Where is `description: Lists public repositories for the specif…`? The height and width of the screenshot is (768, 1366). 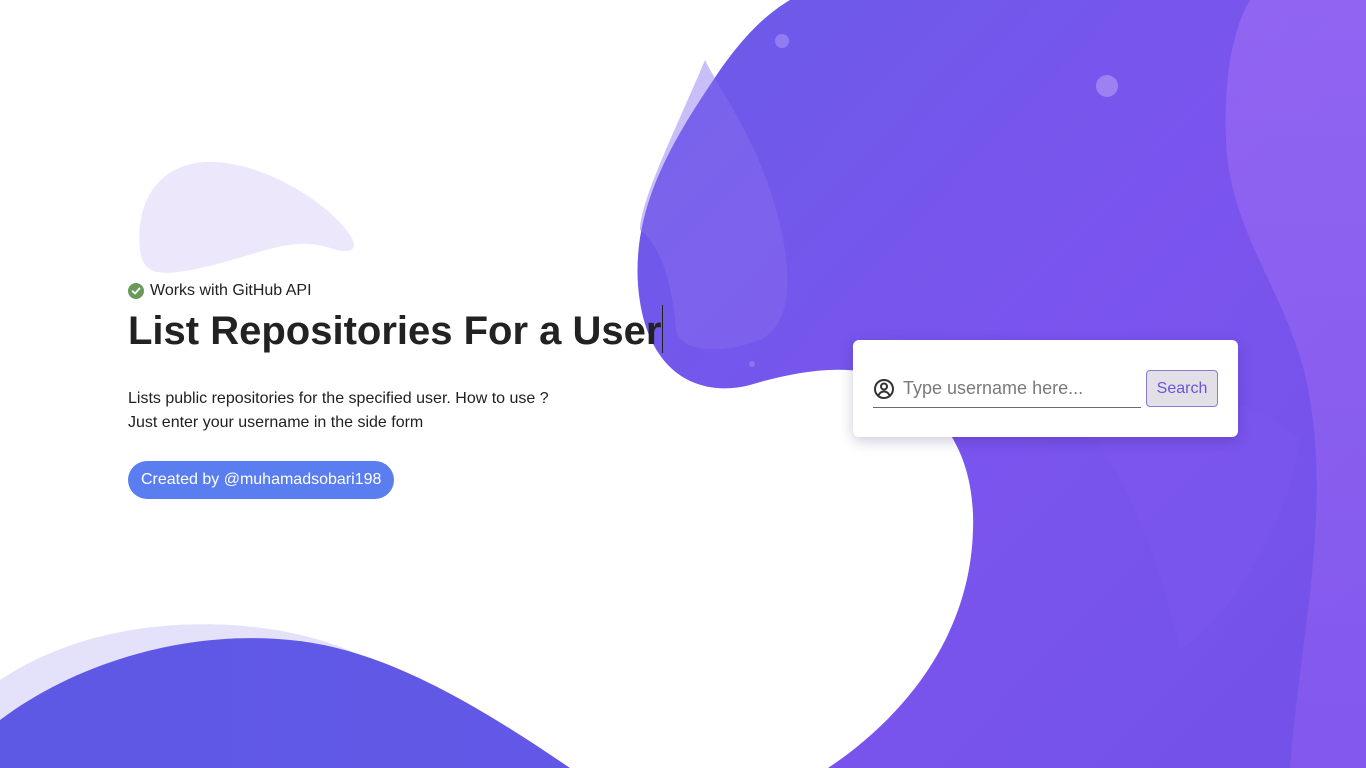
description: Lists public repositories for the specif… is located at coordinates (408, 411).